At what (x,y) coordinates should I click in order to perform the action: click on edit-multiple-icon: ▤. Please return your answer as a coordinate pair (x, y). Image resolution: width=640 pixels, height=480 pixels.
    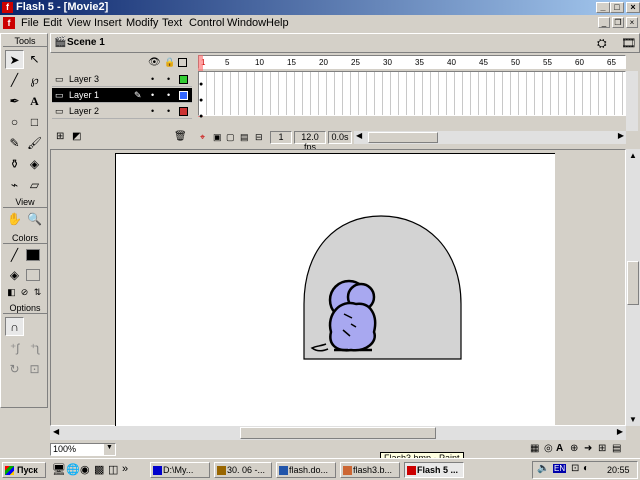
    Looking at the image, I should click on (244, 137).